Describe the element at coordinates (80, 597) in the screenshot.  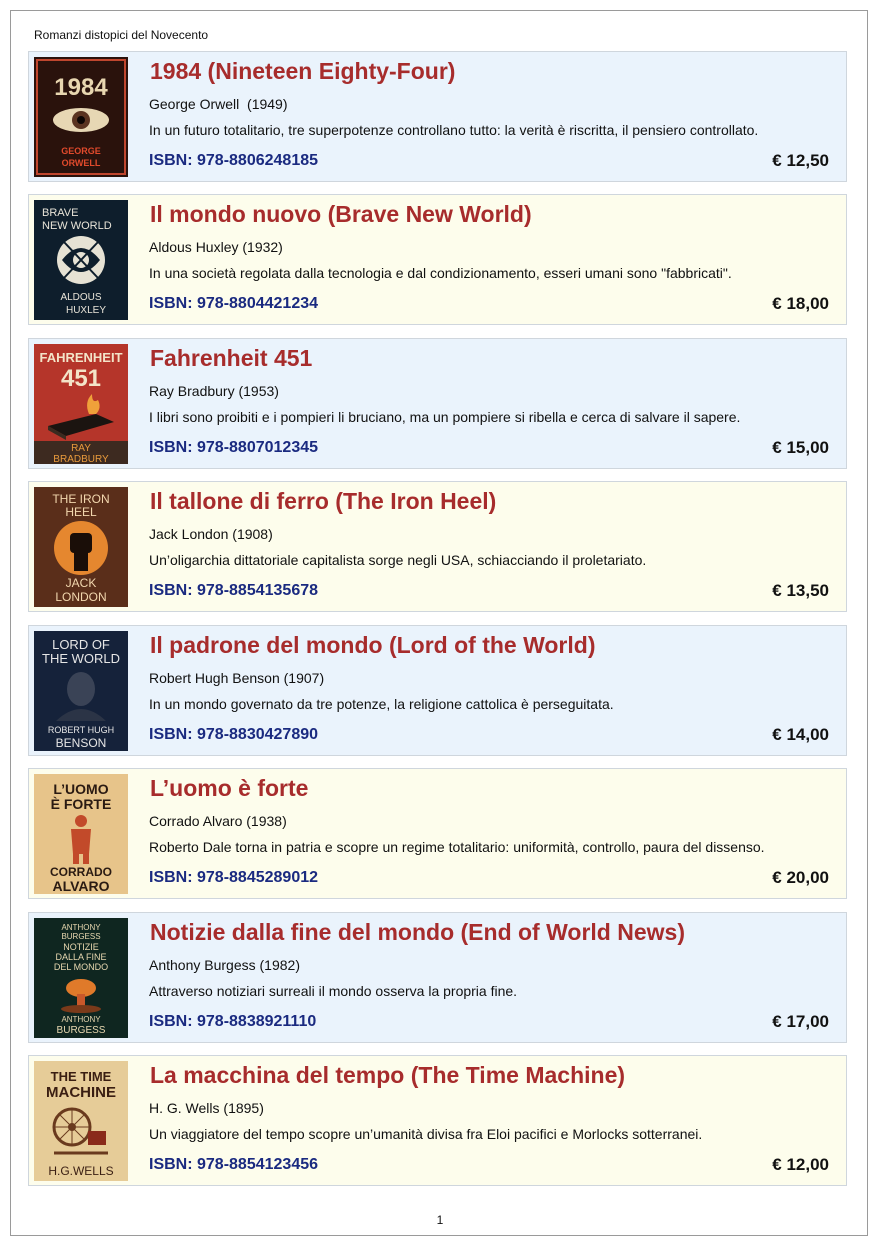
I see `svg-text: LONDON` at that location.